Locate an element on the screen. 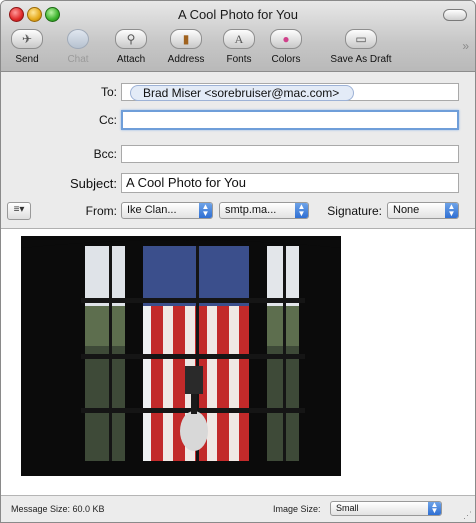  colors-button: ● Colors is located at coordinates (286, 49).